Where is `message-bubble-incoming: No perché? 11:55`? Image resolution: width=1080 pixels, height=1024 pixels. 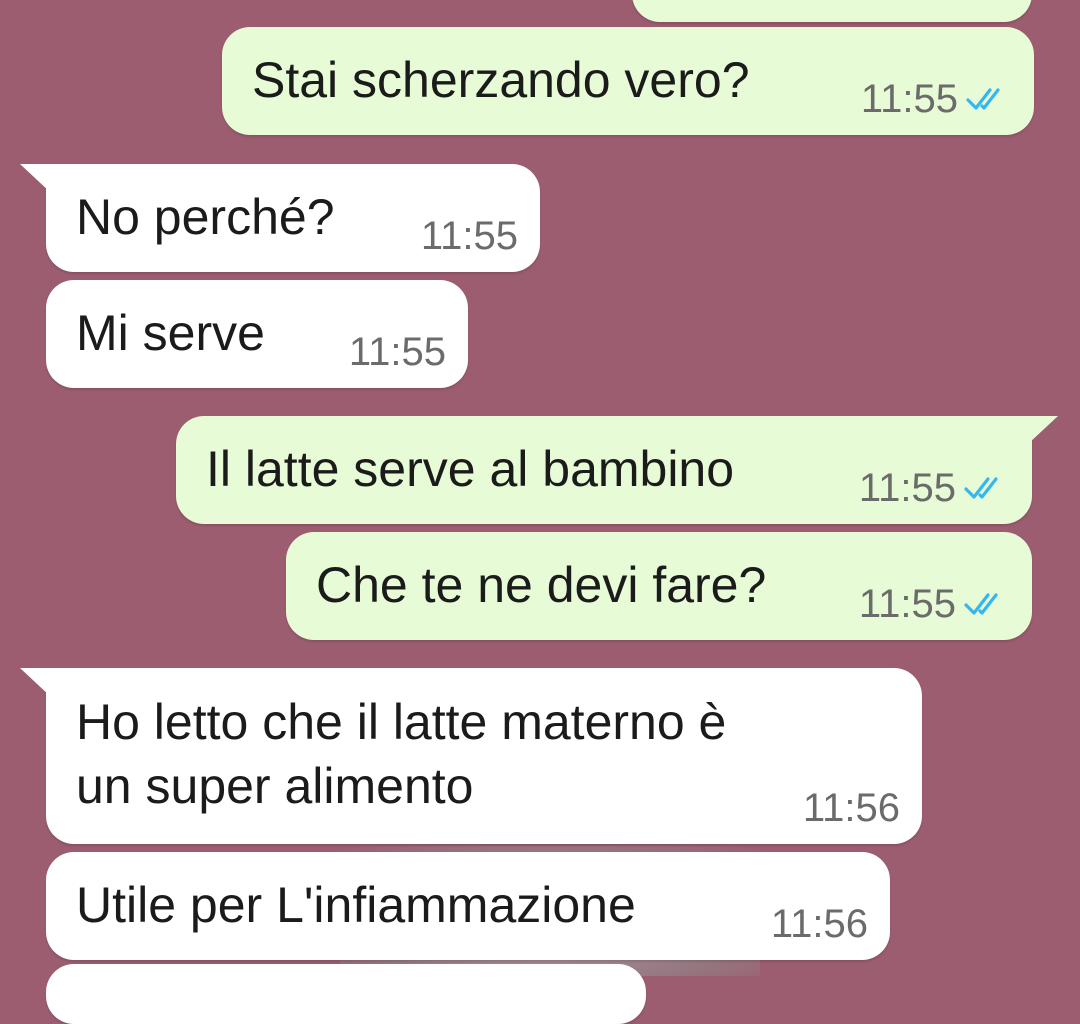 message-bubble-incoming: No perché? 11:55 is located at coordinates (280, 218).